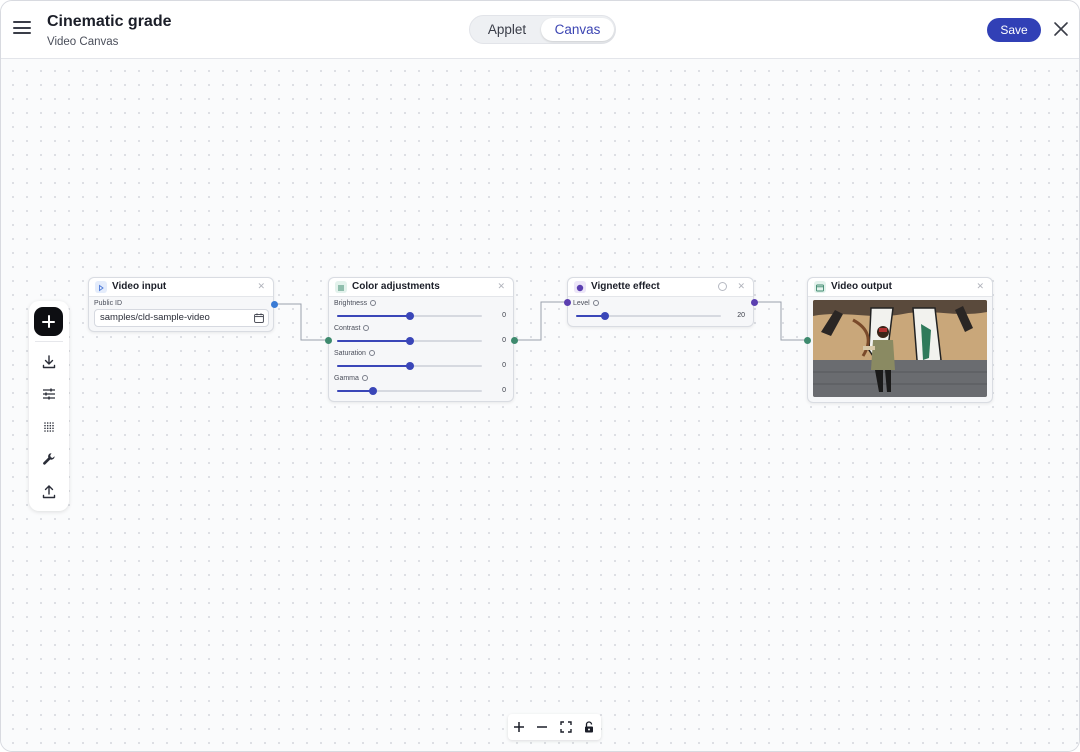 The width and height of the screenshot is (1080, 752). Describe the element at coordinates (507, 29) in the screenshot. I see `tab-applet: Applet` at that location.